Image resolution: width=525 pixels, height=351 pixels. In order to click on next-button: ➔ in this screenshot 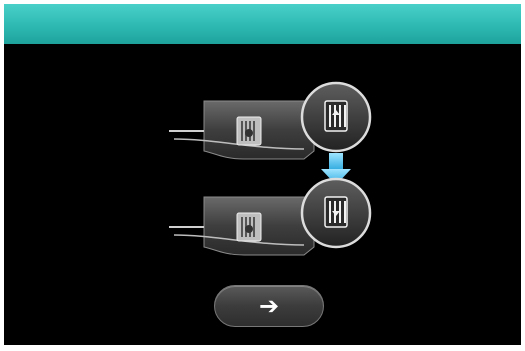, I will do `click(269, 306)`.